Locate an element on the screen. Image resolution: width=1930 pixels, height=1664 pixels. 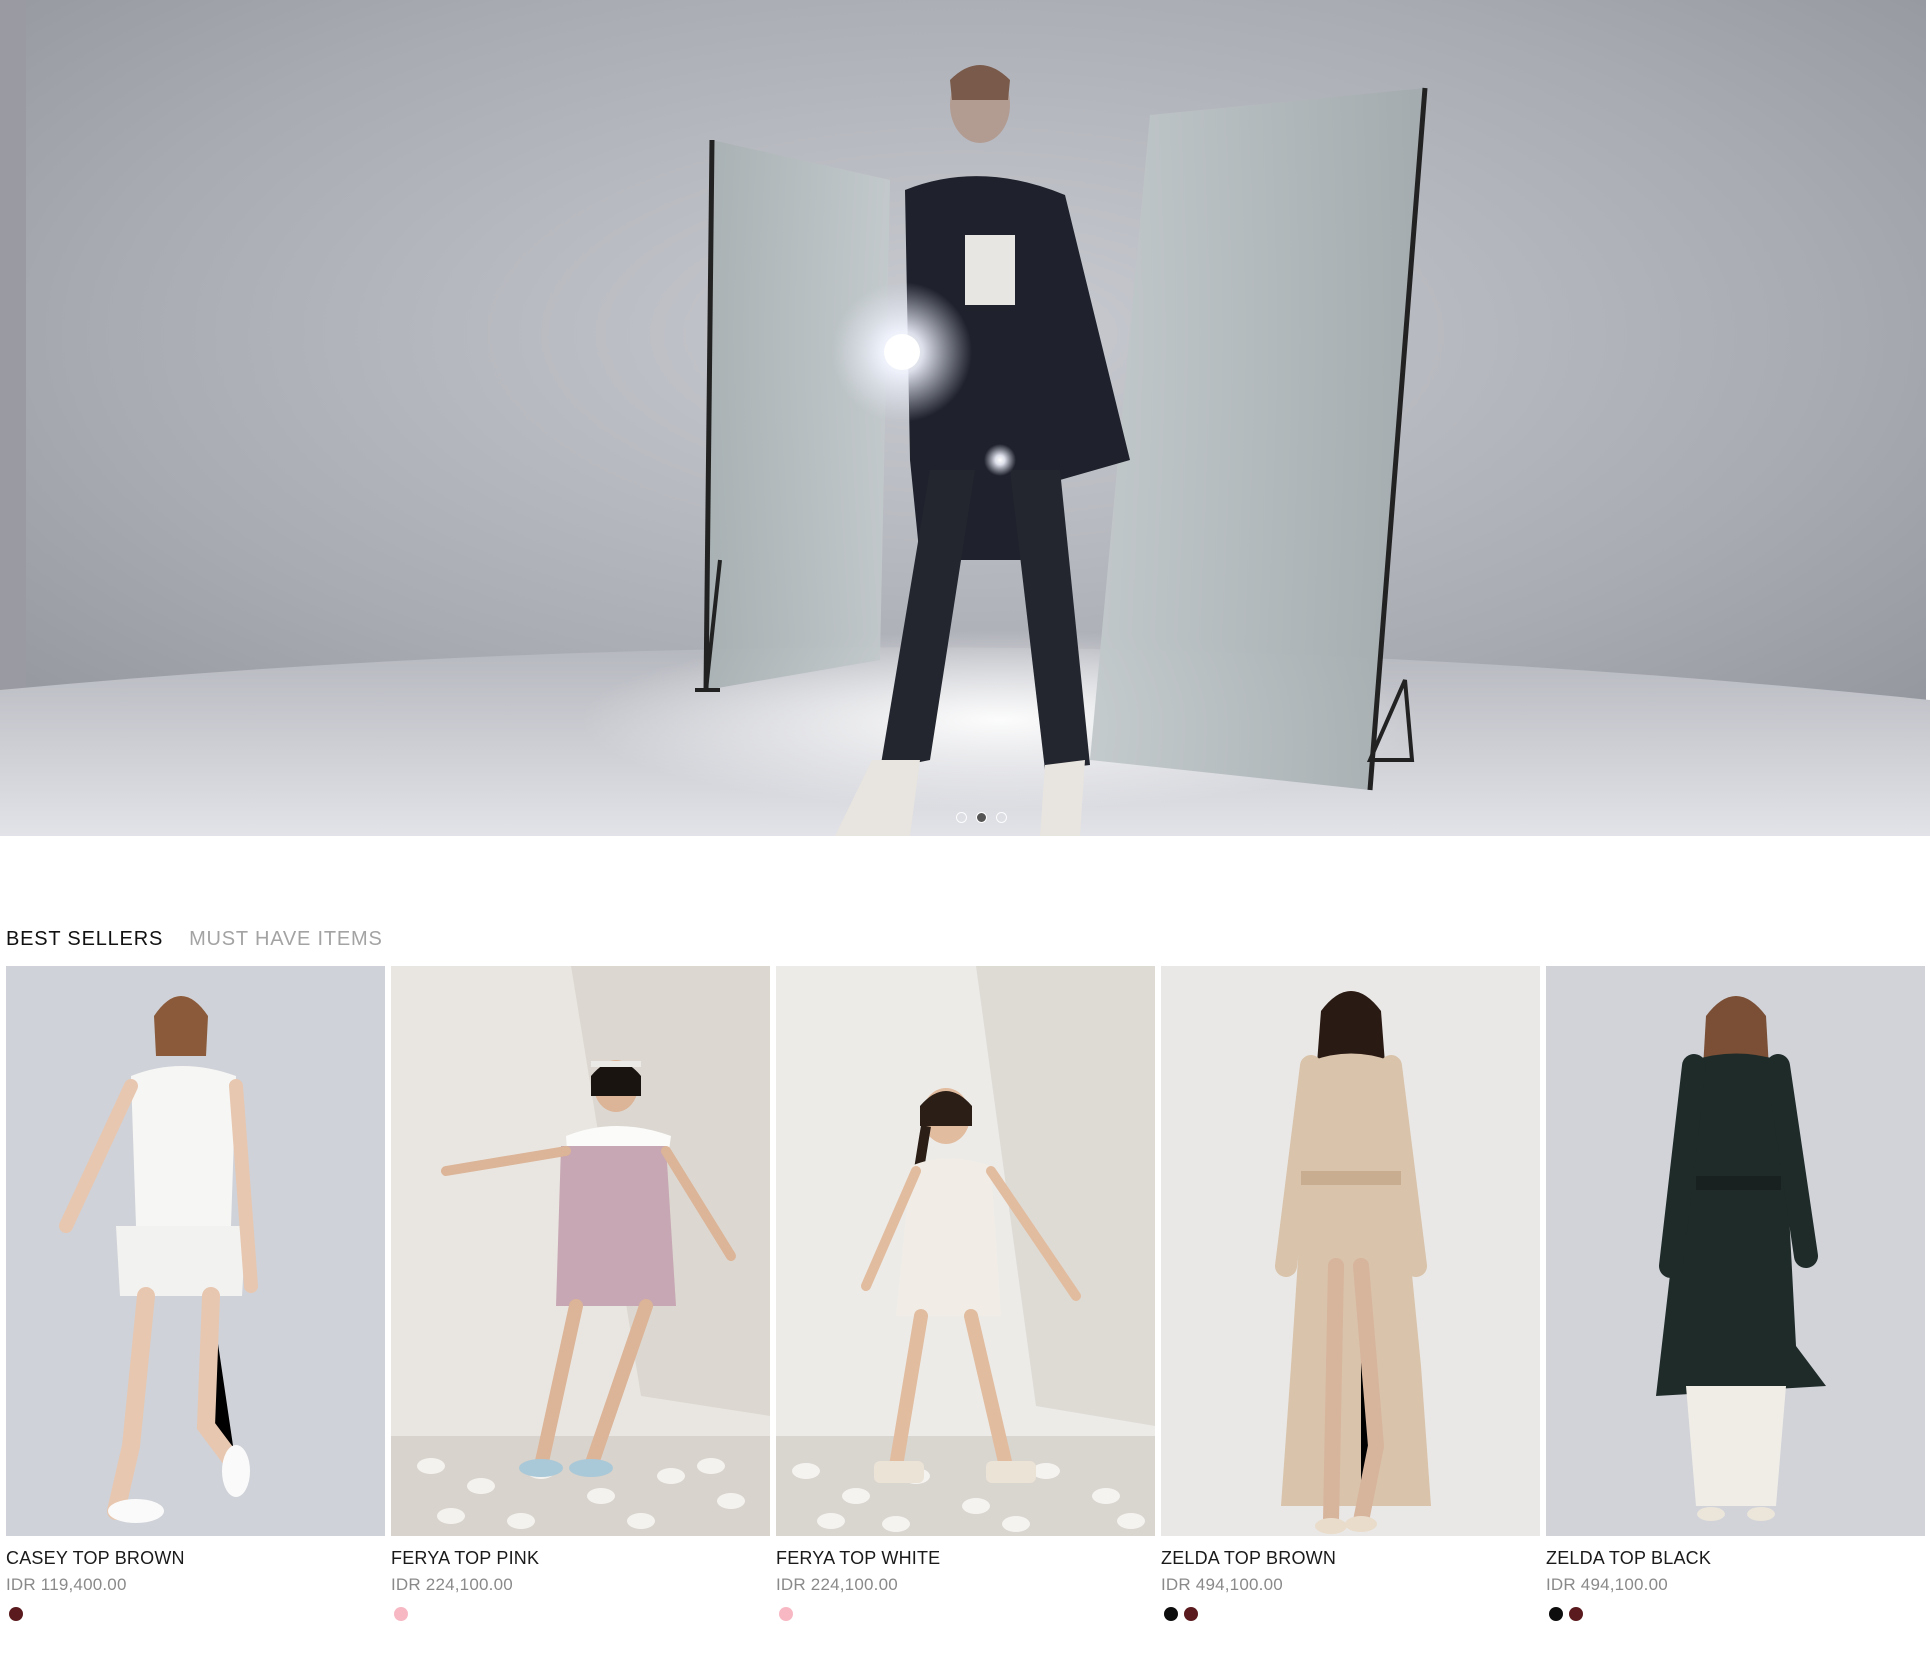
product-name: CASEY TOP BROWN is located at coordinates (195, 1558).